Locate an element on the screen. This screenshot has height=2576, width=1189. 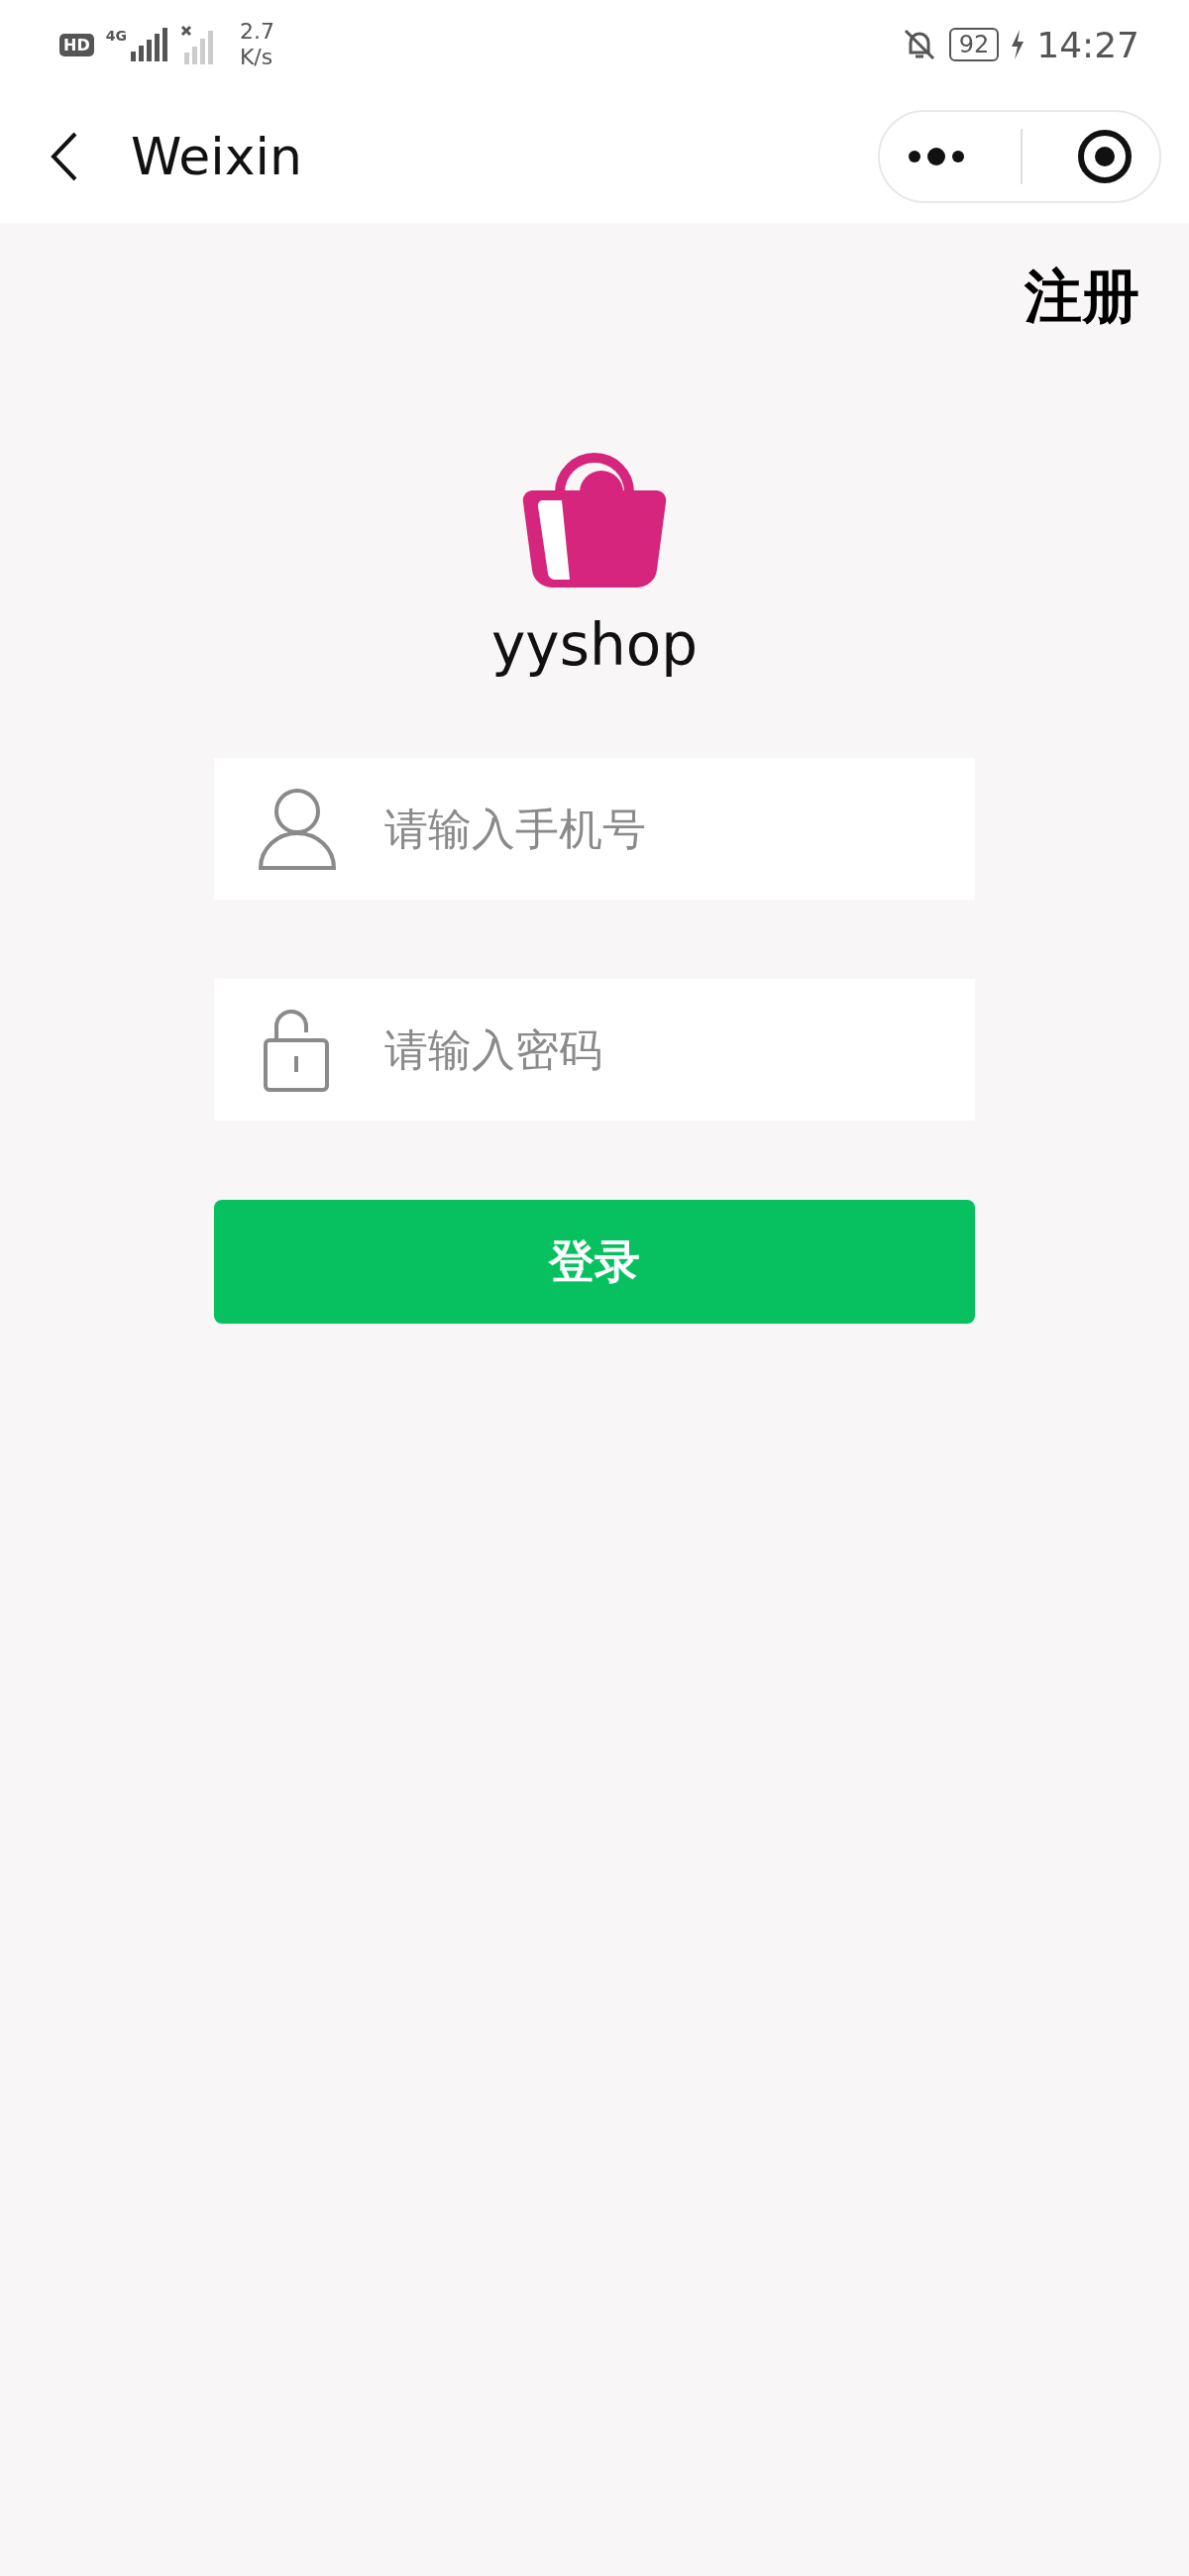
input-field: 请输入密码 is located at coordinates (594, 1050).